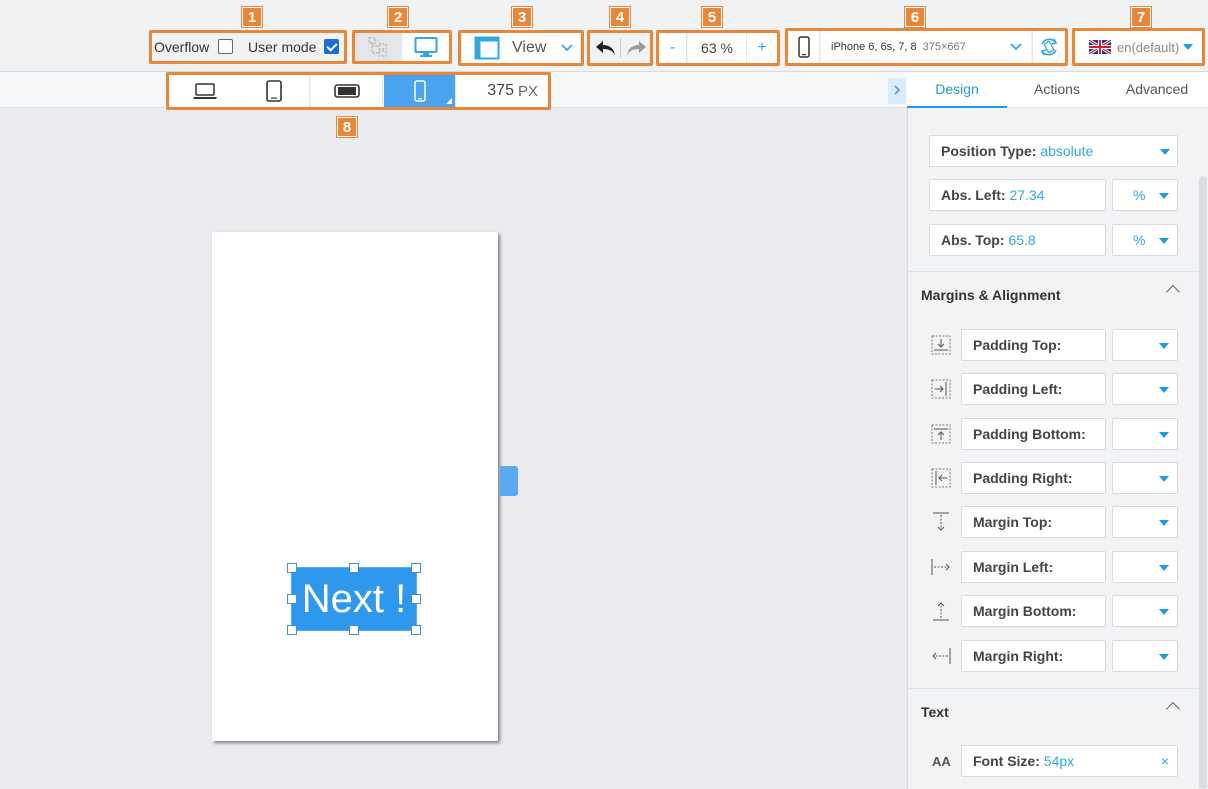 The height and width of the screenshot is (789, 1208). What do you see at coordinates (941, 567) in the screenshot?
I see `margin-left-icon` at bounding box center [941, 567].